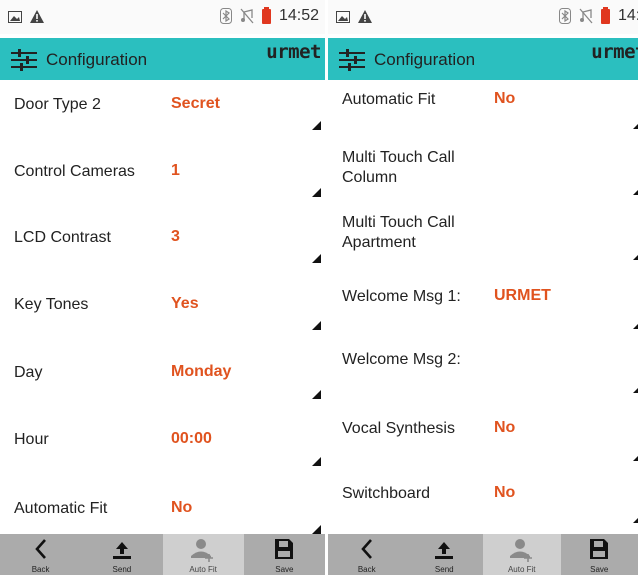 This screenshot has width=638, height=575. I want to click on list-item: Welcome Msg 1: URMET, so click(483, 303).